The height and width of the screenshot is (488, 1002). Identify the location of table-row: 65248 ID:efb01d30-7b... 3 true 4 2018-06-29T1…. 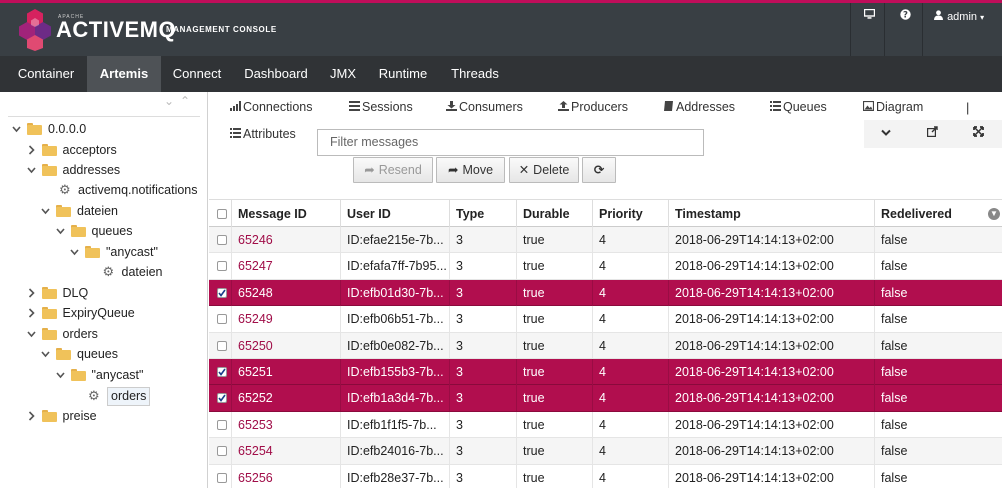
(605, 293).